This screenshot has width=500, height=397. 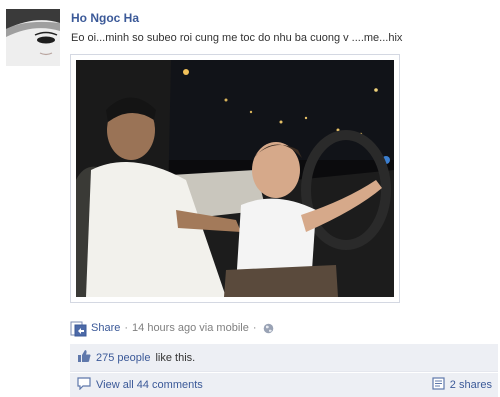 What do you see at coordinates (78, 328) in the screenshot?
I see `share-icon` at bounding box center [78, 328].